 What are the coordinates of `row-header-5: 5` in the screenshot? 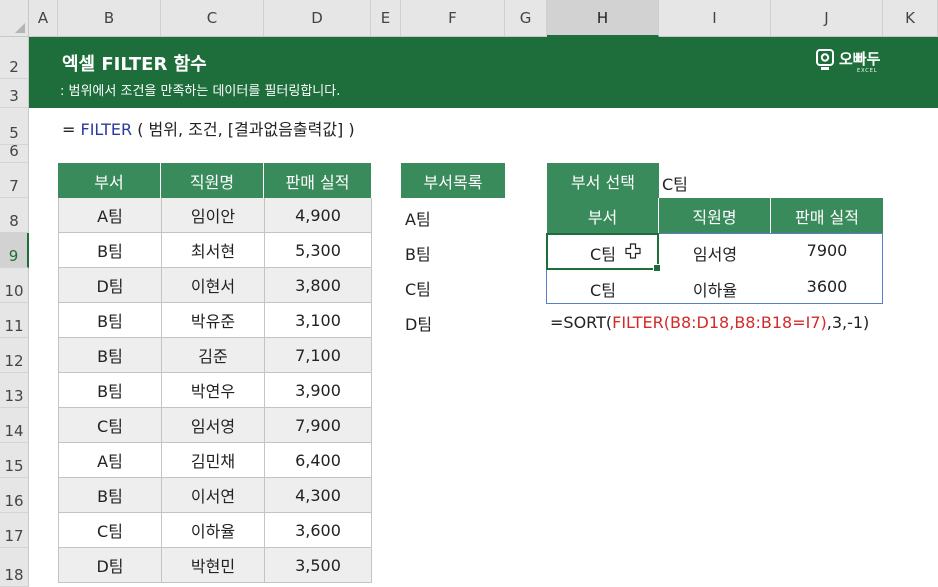 It's located at (14, 126).